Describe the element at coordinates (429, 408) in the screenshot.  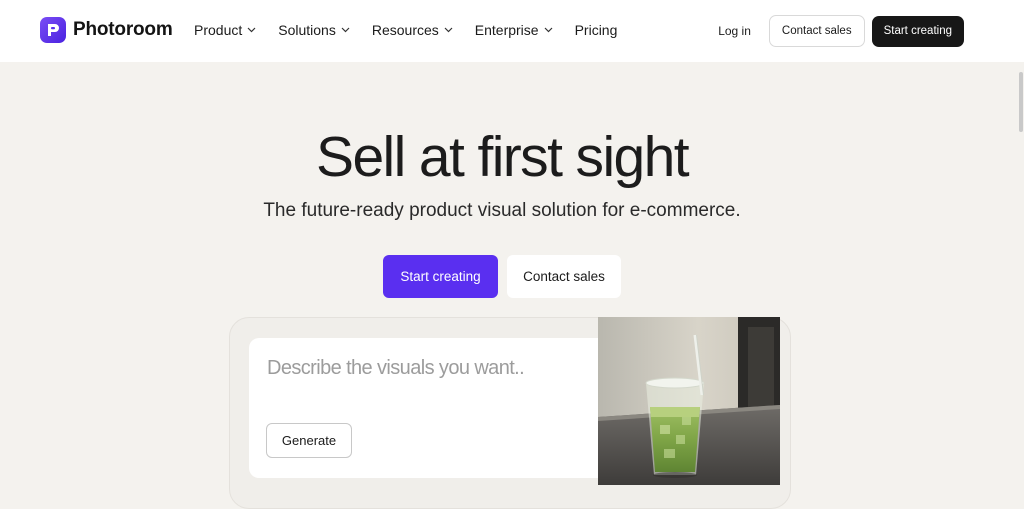
I see `prompt-box: Describe the visuals you want.. Generate` at that location.